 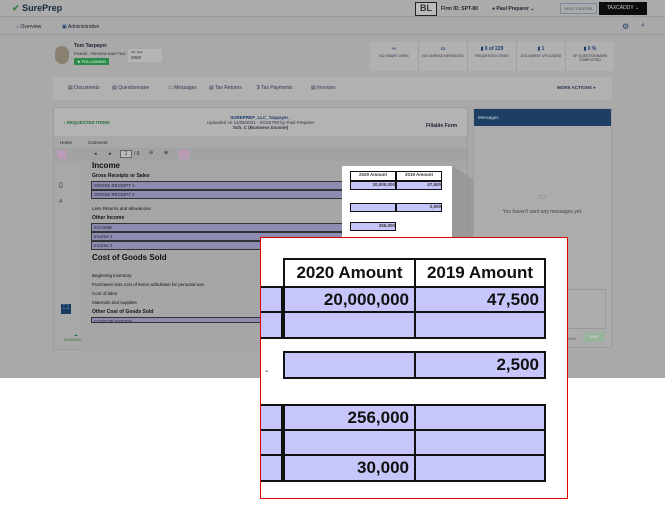 What do you see at coordinates (373, 226) in the screenshot?
I see `mini-inc-2020: 256,000` at bounding box center [373, 226].